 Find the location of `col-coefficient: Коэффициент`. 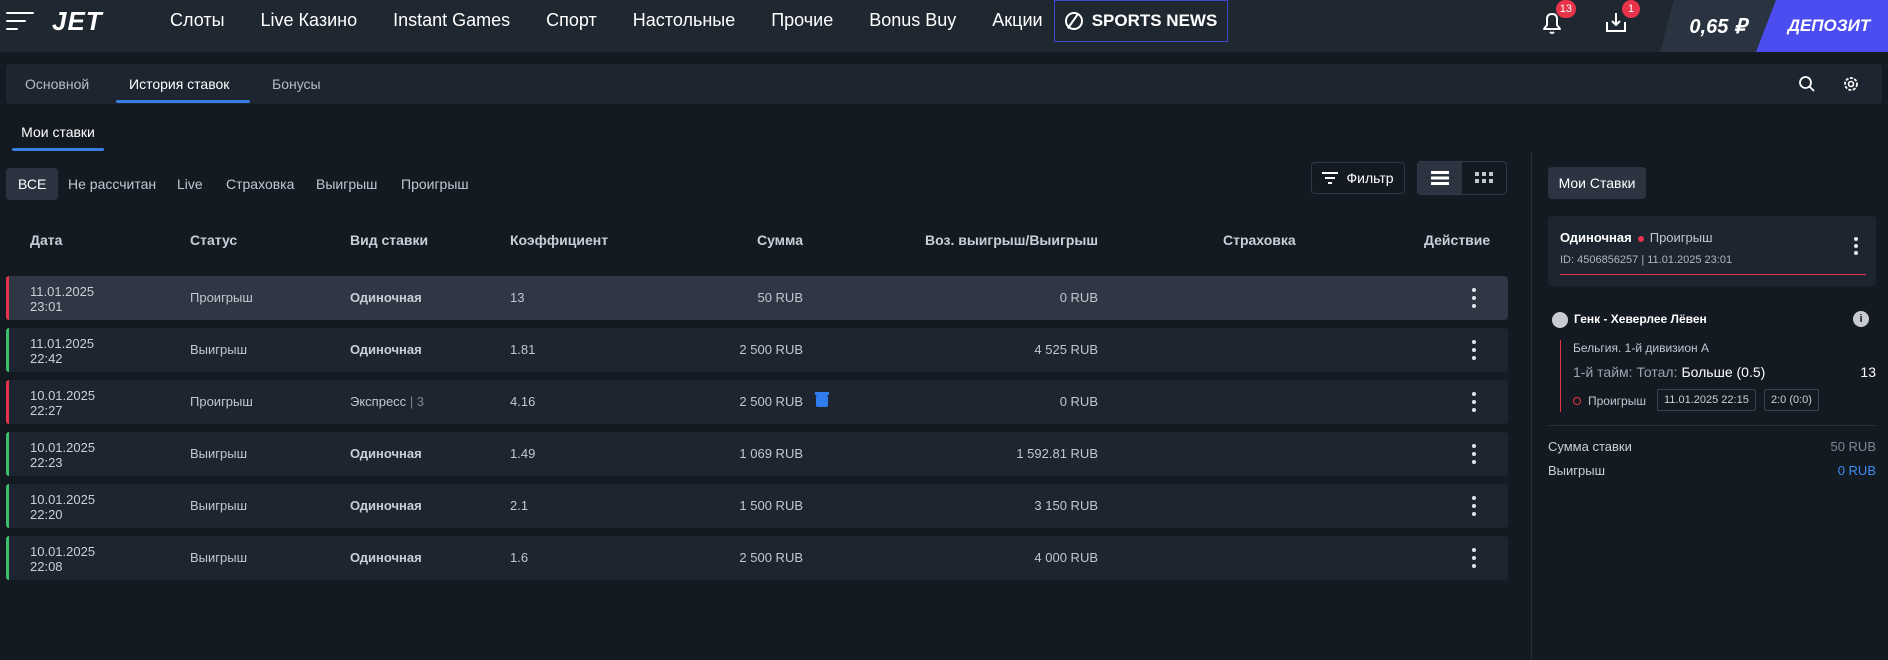

col-coefficient: Коэффициент is located at coordinates (559, 240).